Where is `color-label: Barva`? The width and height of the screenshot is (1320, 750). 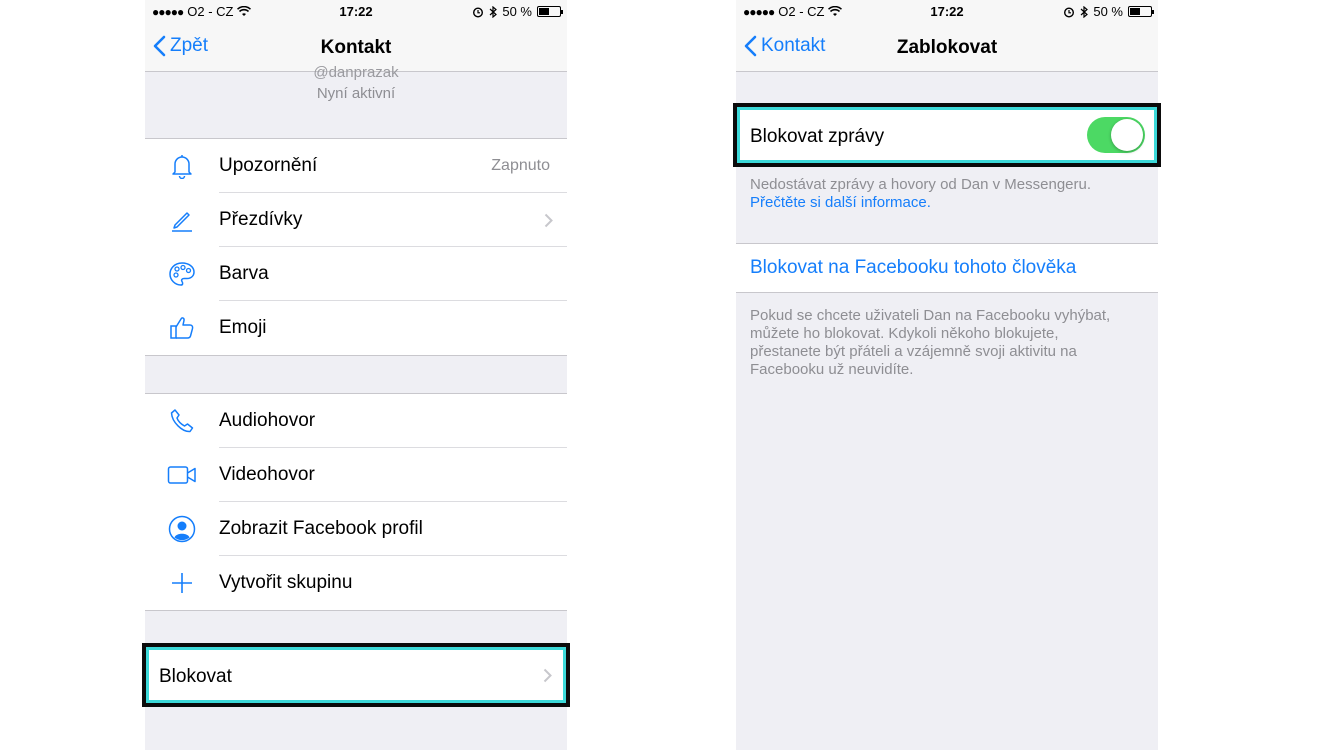
color-label: Barva is located at coordinates (244, 273).